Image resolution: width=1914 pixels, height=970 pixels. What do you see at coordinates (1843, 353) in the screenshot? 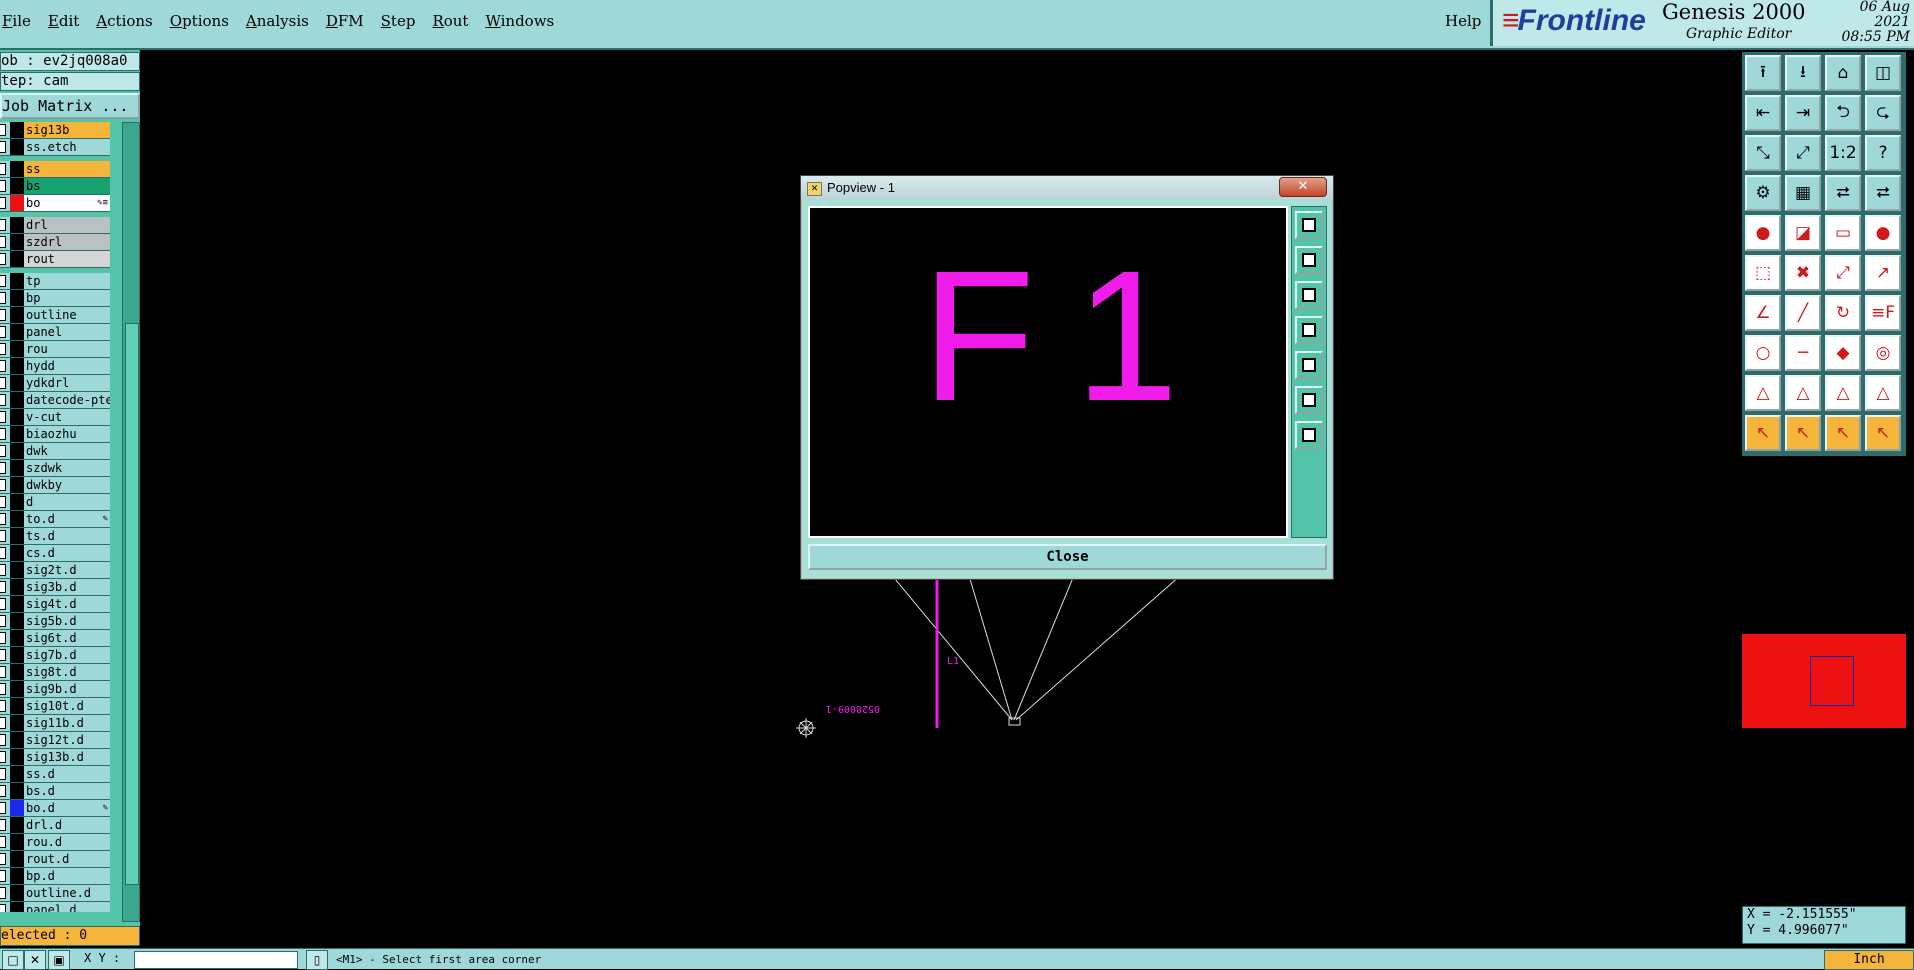
I see `tool-7-2-icon: ◆` at bounding box center [1843, 353].